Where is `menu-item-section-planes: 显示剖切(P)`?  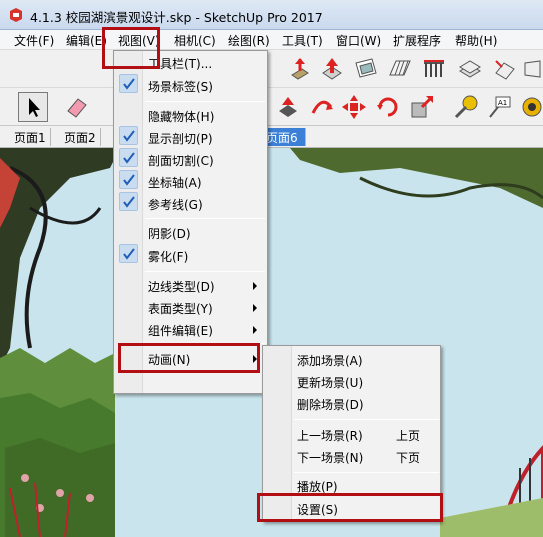
menu-item-section-planes: 显示剖切(P) is located at coordinates (180, 138).